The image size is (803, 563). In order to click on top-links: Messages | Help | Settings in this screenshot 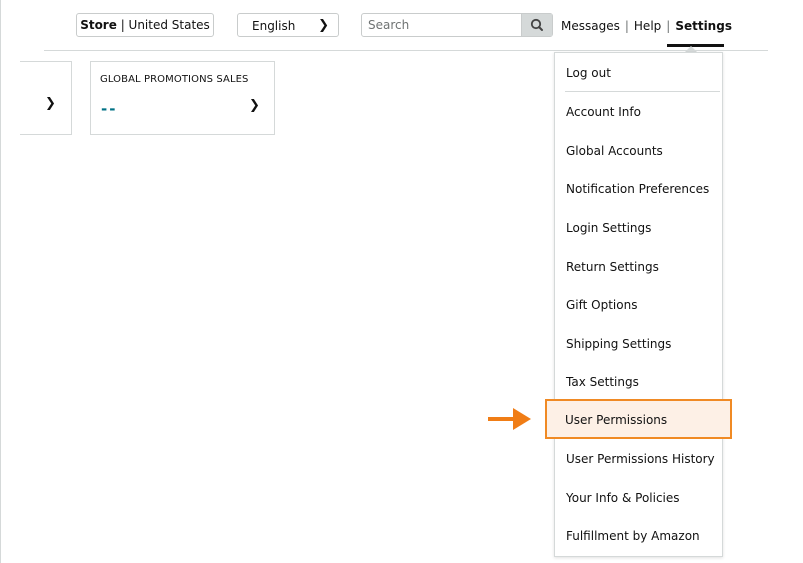, I will do `click(646, 26)`.